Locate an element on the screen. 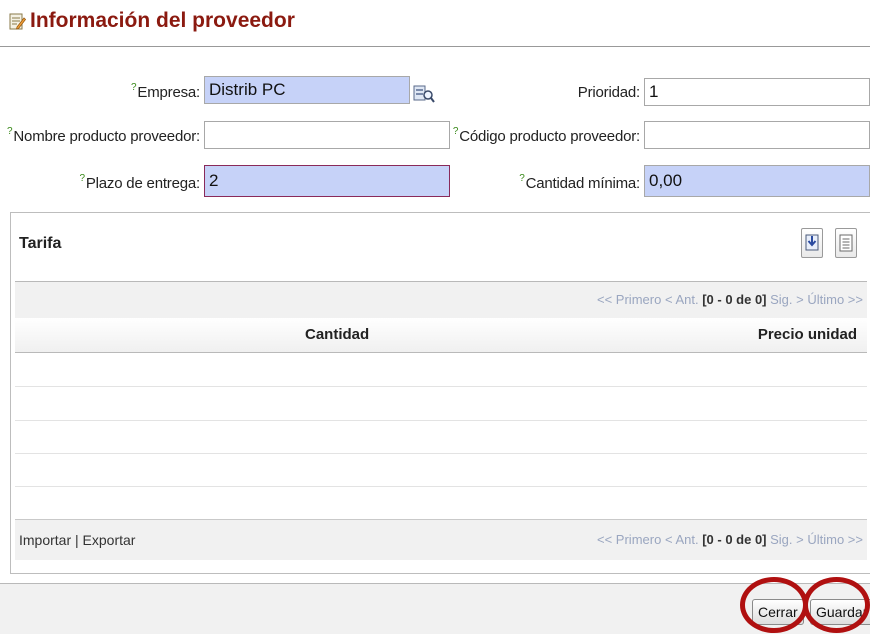  plazo-entrega-label: ?Plazo de entrega: is located at coordinates (139, 182).